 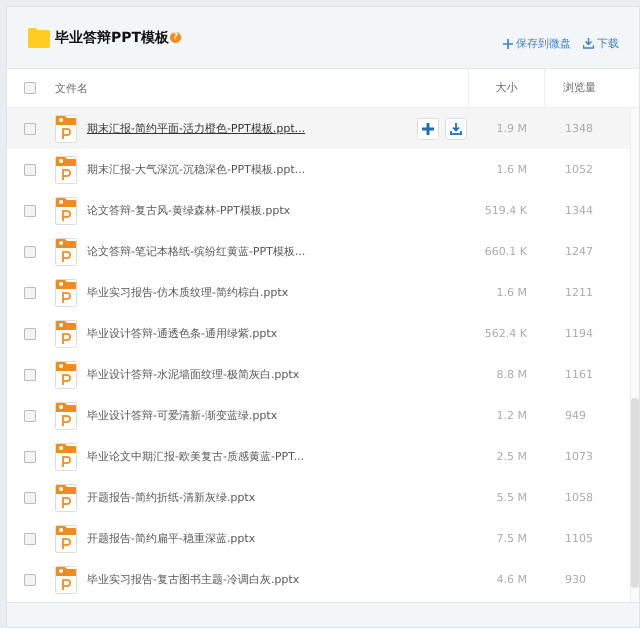 I want to click on file-size: 519.4 K, so click(x=505, y=210).